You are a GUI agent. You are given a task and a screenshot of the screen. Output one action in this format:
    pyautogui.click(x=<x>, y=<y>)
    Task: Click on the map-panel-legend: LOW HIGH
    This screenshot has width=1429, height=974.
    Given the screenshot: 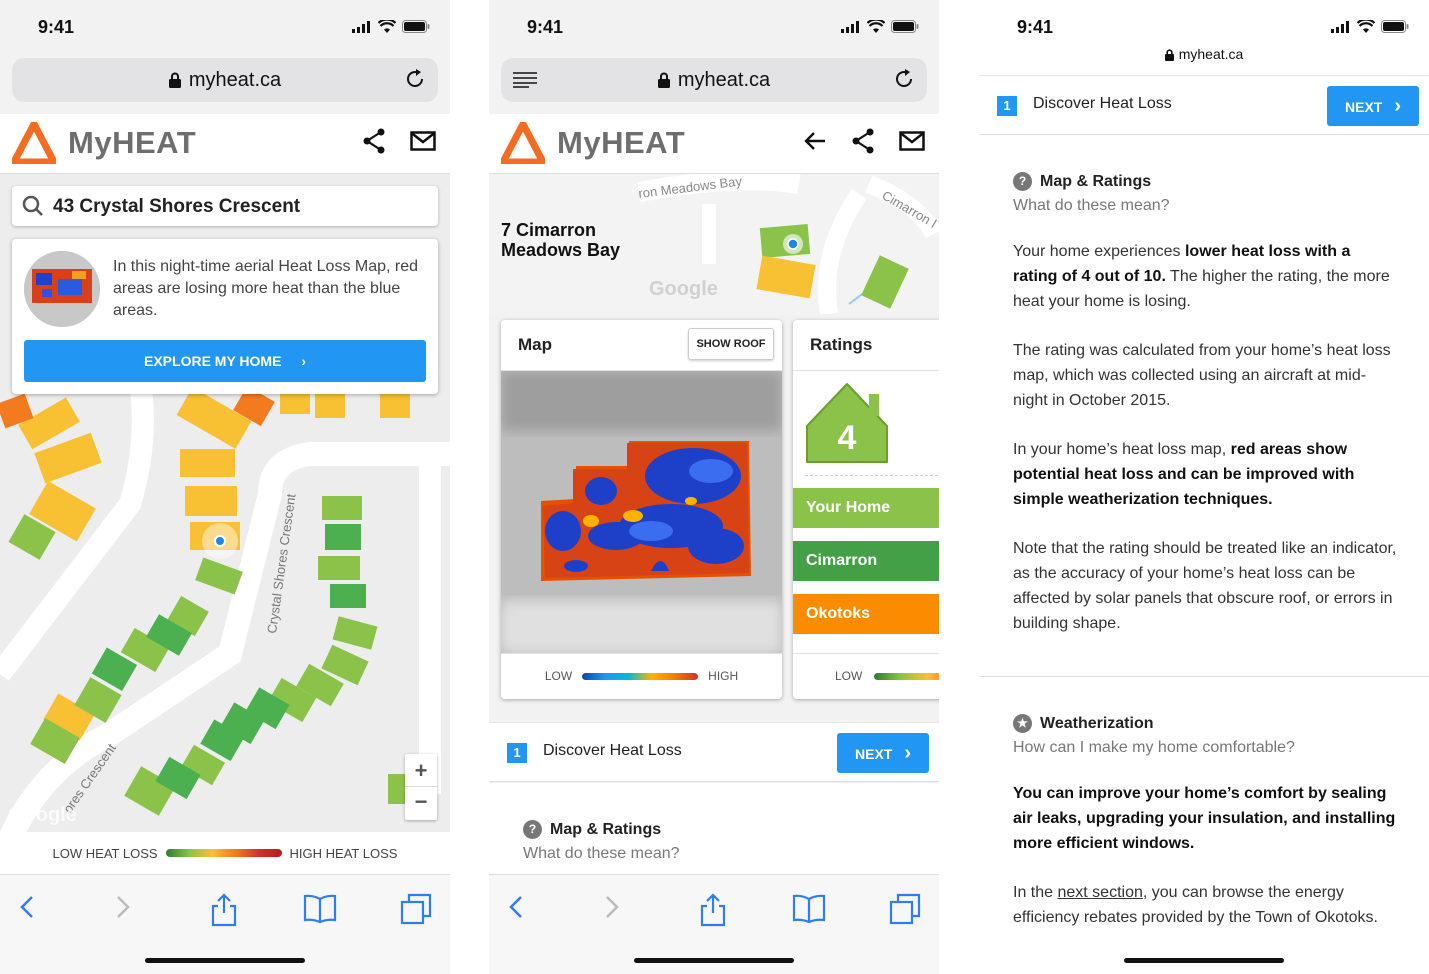 What is the action you would take?
    pyautogui.click(x=641, y=676)
    